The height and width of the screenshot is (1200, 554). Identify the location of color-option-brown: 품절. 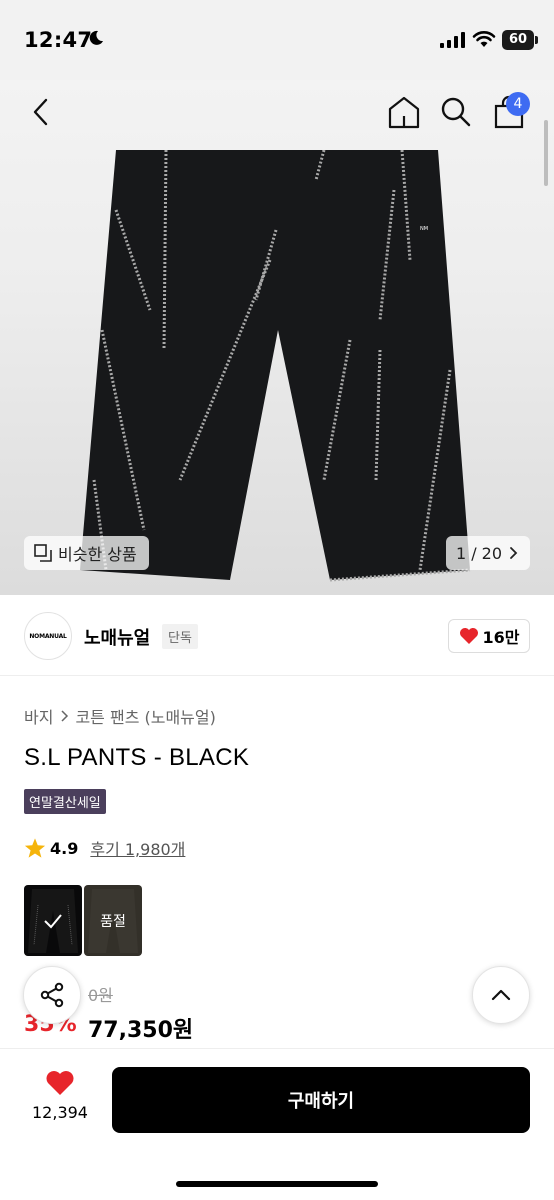
(113, 920).